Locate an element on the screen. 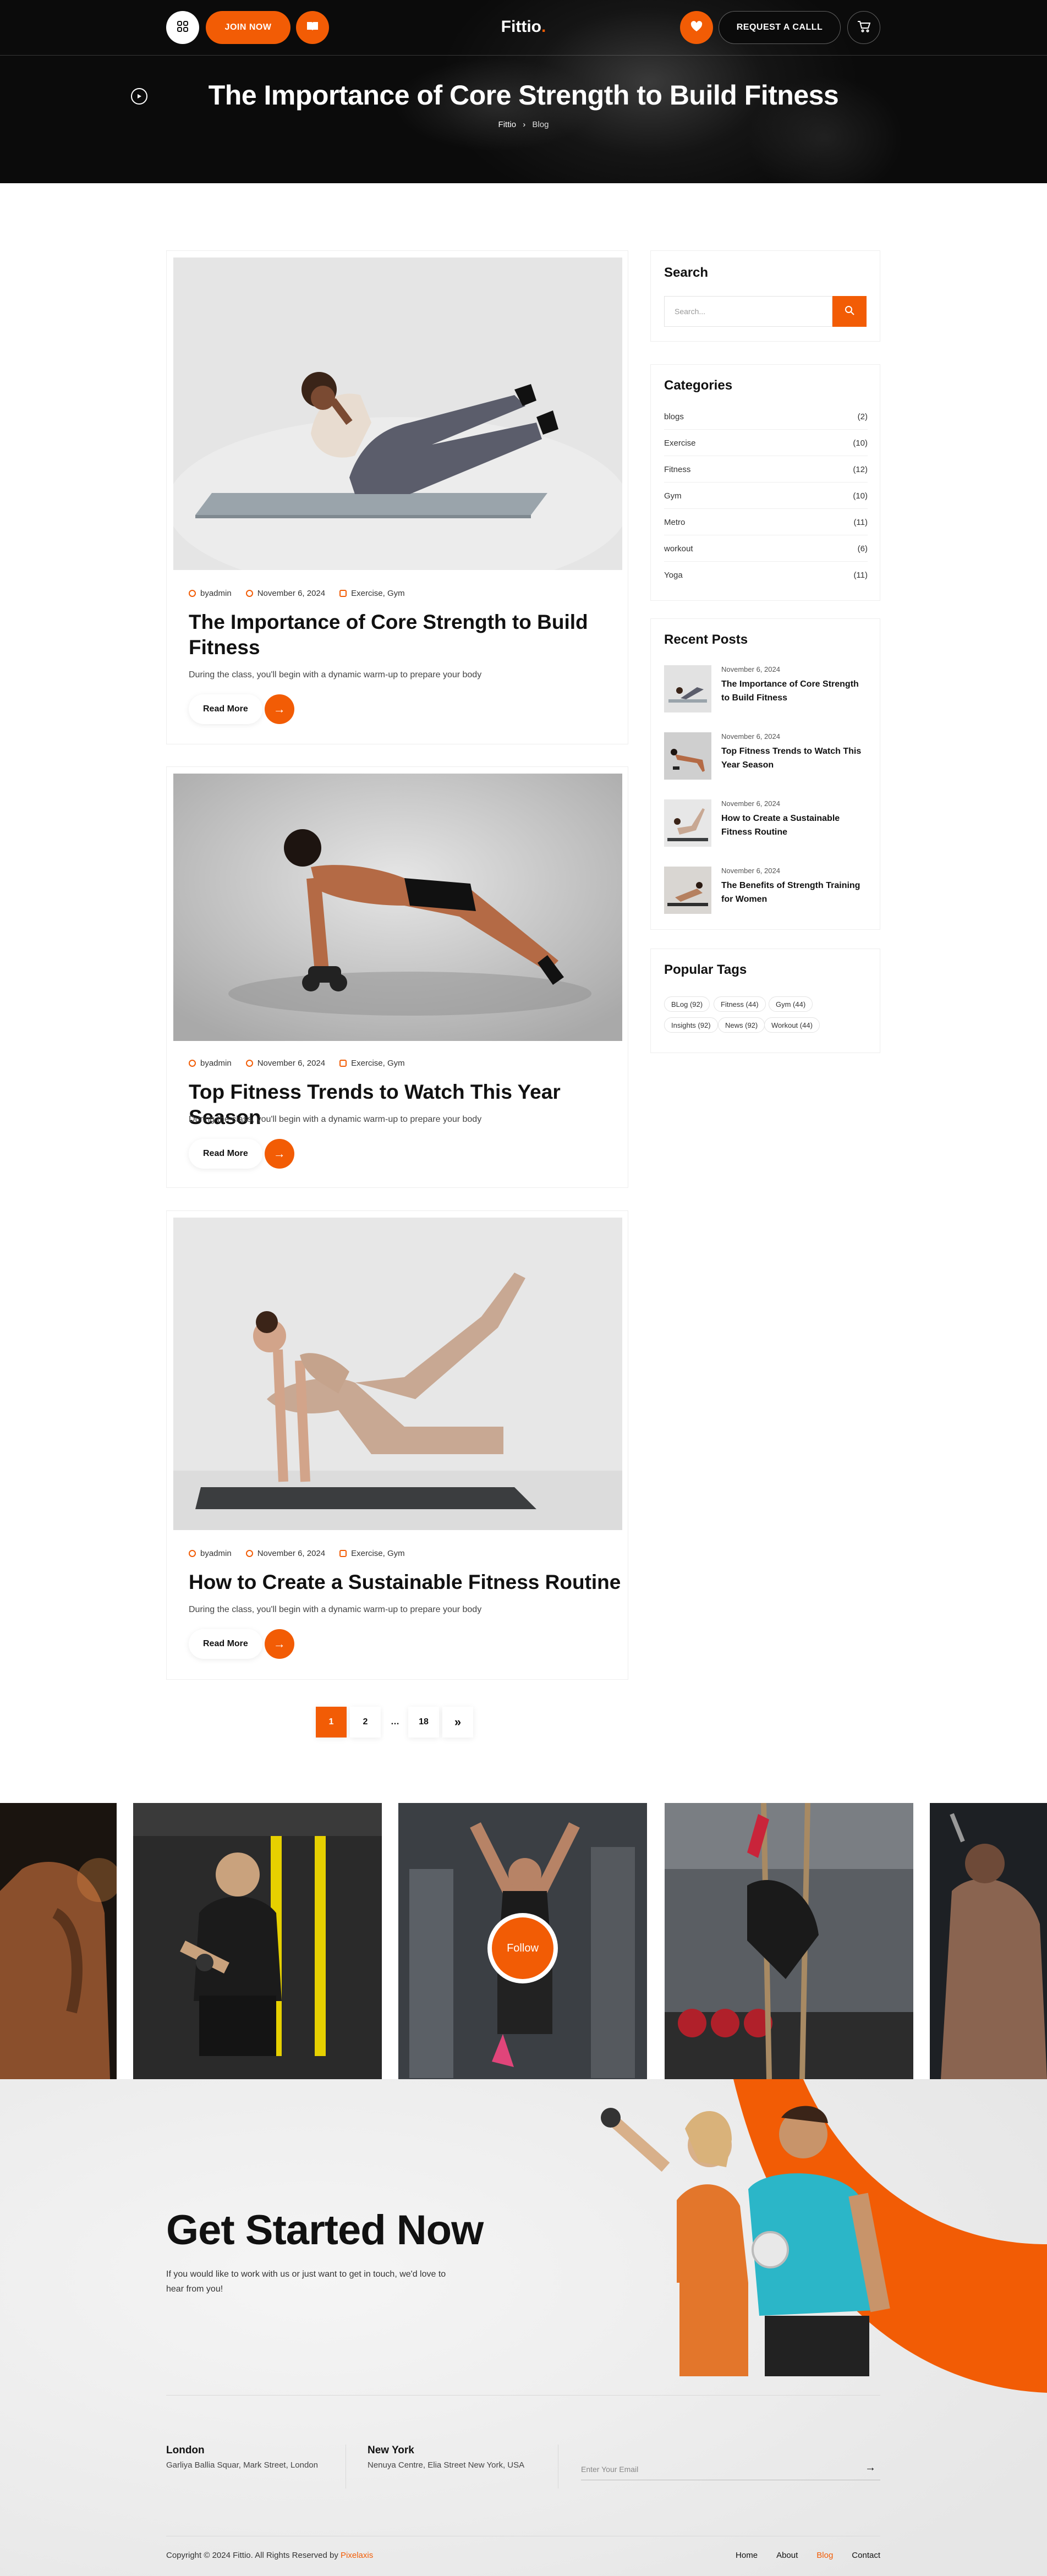  search-widget-title: Search is located at coordinates (686, 273).